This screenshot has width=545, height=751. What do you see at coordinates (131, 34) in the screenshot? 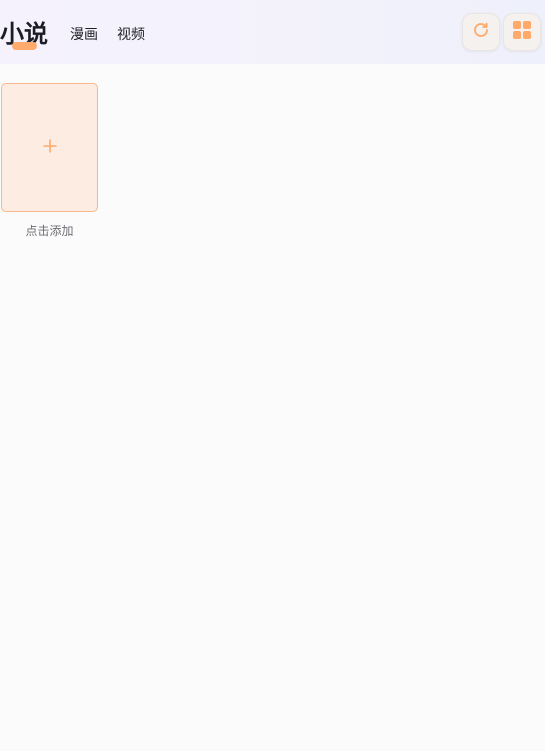
I see `tab-video: 视频` at bounding box center [131, 34].